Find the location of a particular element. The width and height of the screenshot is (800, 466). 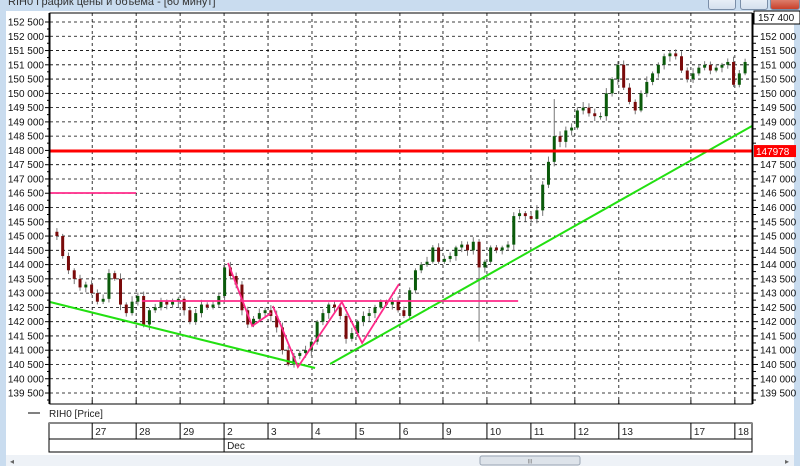

left-tick-label: 139 500 is located at coordinates (26, 394).